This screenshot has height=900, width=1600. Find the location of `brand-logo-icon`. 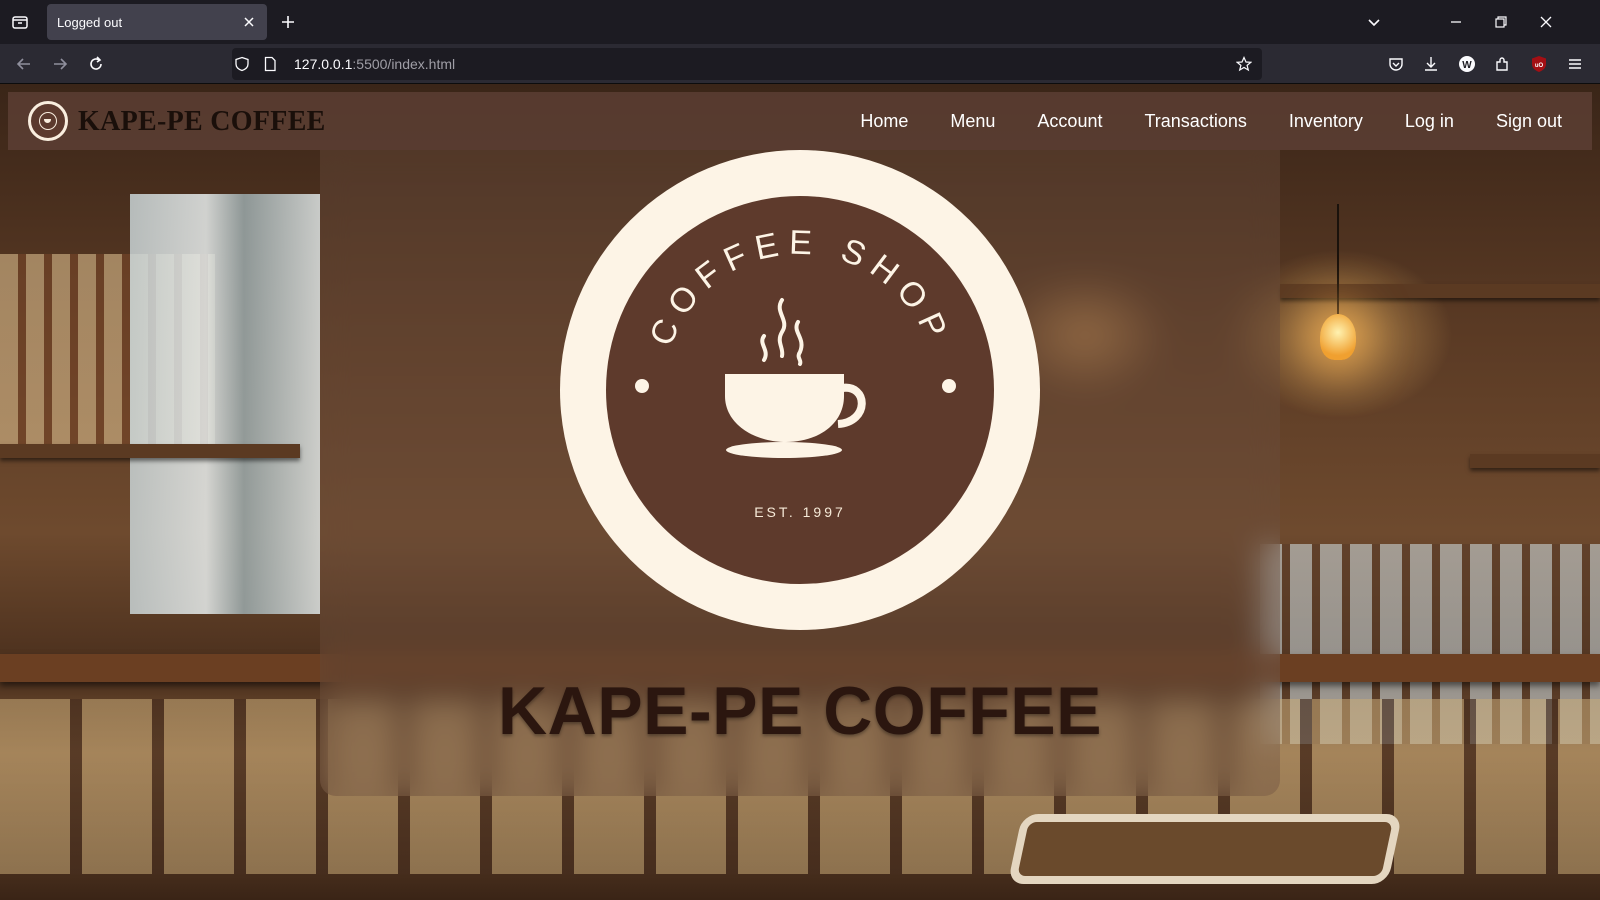

brand-logo-icon is located at coordinates (48, 121).